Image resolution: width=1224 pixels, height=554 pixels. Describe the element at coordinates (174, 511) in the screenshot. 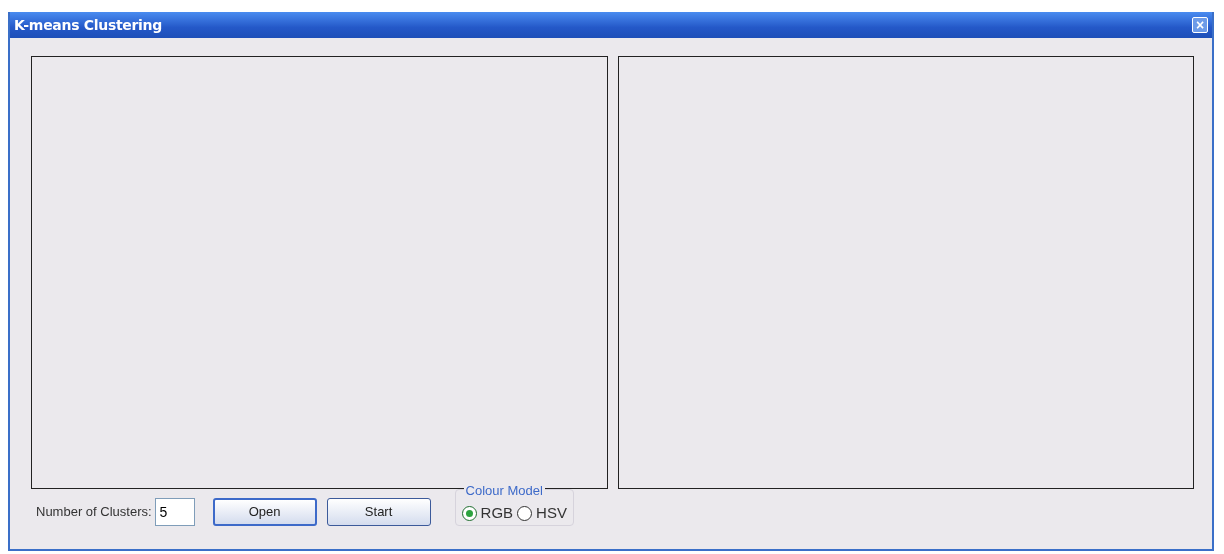

I see `clusters-field: 5` at that location.